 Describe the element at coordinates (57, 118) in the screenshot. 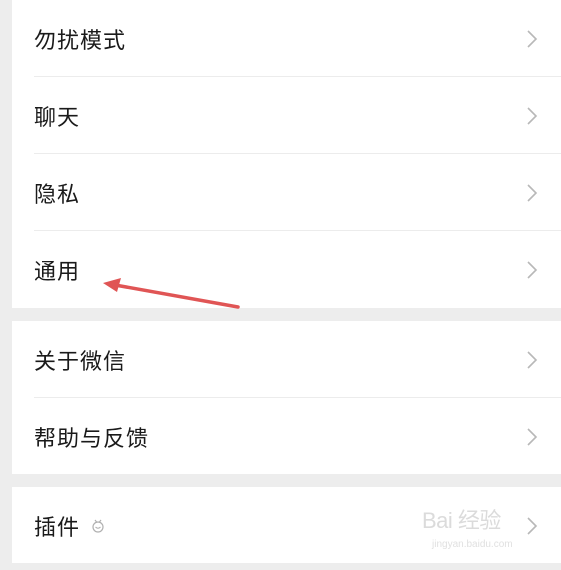

I see `row-label: 聊天` at that location.